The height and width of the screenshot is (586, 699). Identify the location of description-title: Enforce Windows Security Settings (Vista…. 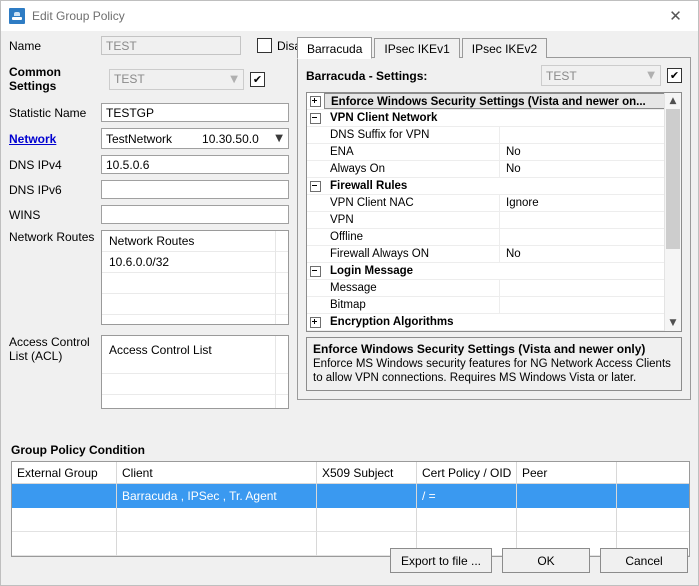
(479, 349).